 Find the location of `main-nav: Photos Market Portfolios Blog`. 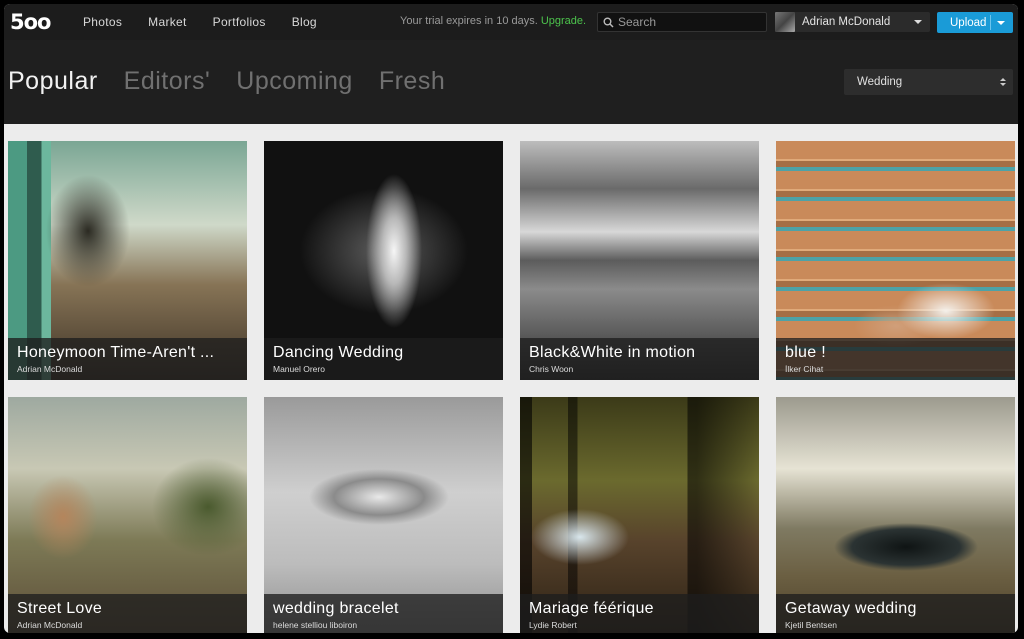

main-nav: Photos Market Portfolios Blog is located at coordinates (213, 22).